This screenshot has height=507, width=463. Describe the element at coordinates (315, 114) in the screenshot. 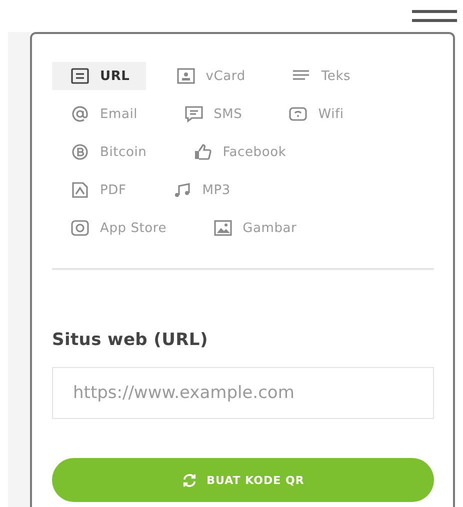

I see `qr-type-tab: Wifi` at that location.